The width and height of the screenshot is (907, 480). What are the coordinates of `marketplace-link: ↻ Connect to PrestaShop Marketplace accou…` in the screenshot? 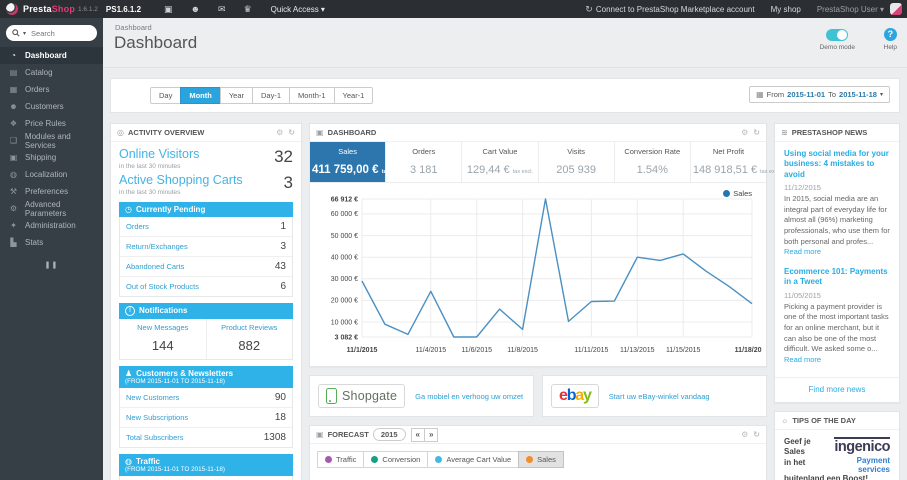 It's located at (669, 9).